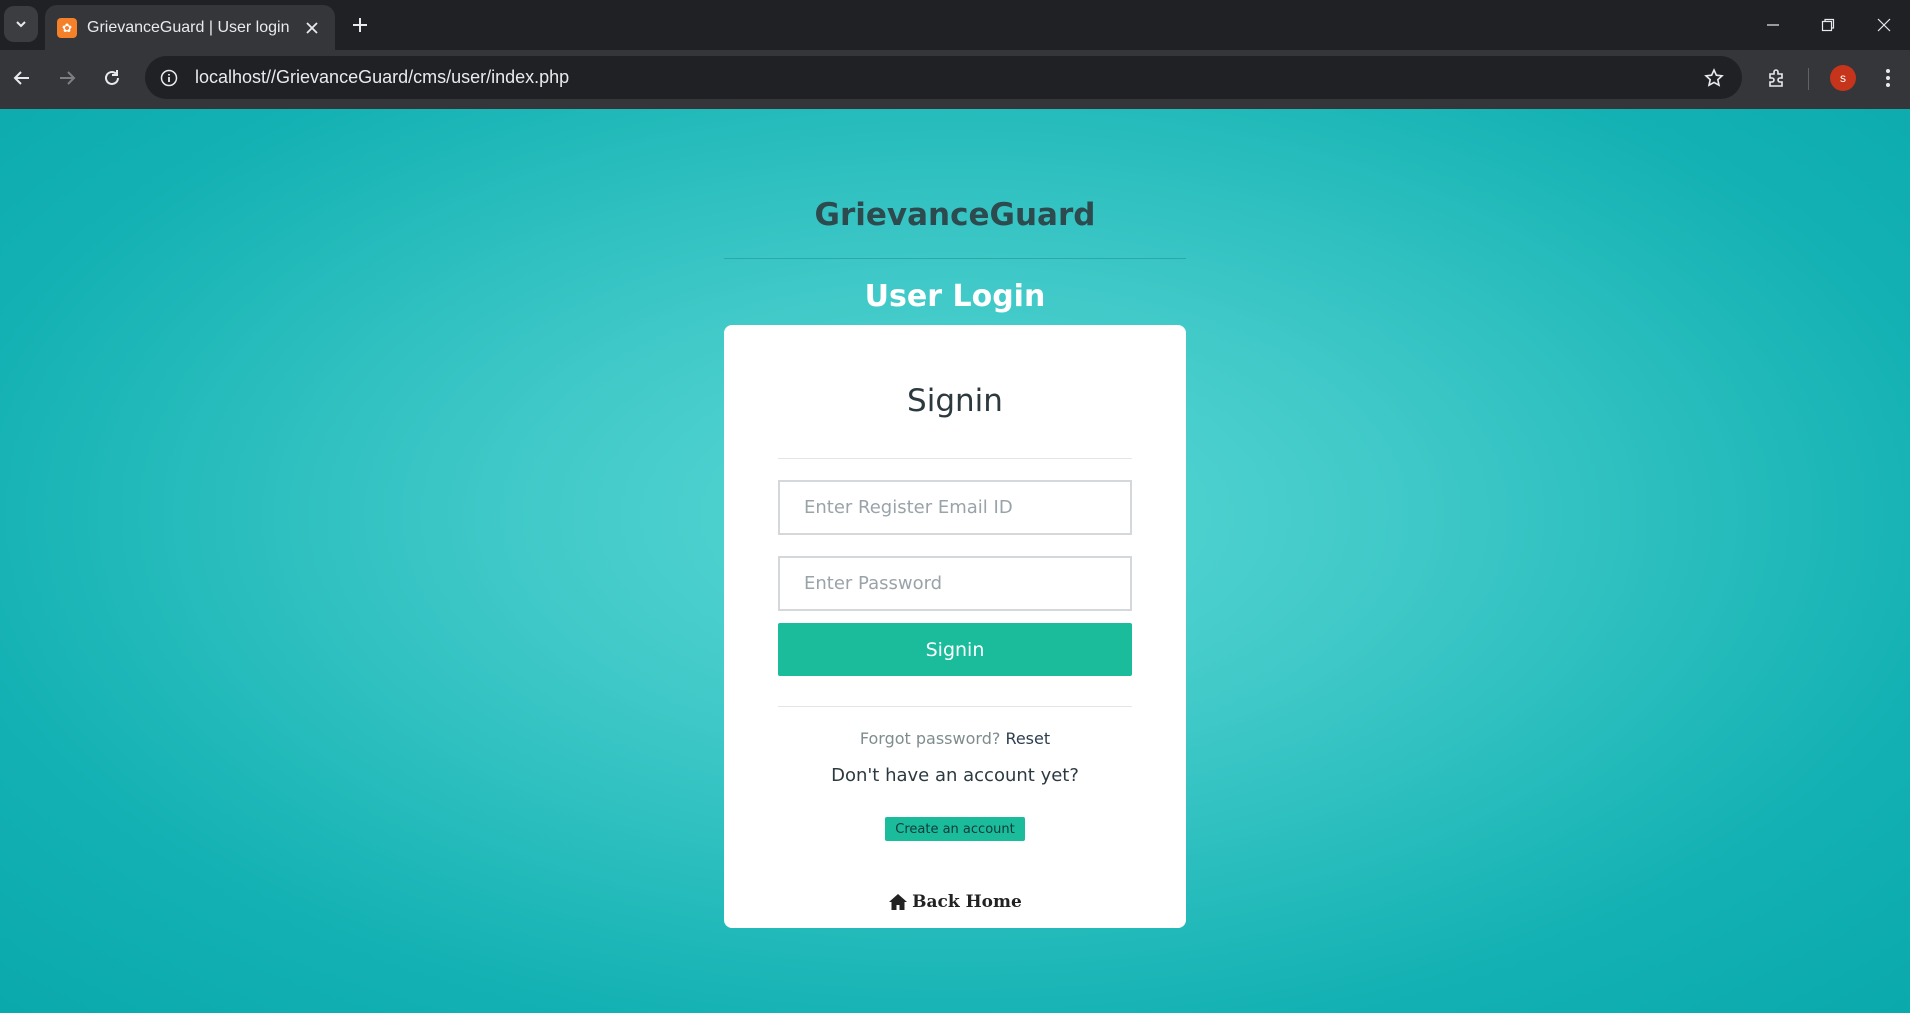  What do you see at coordinates (930, 738) in the screenshot?
I see `forgot-password-text: Forgot password?` at bounding box center [930, 738].